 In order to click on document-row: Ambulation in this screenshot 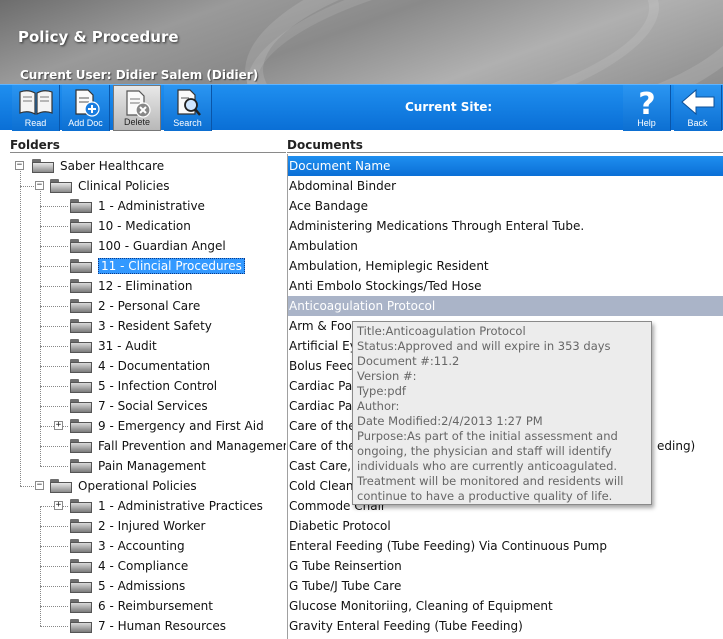, I will do `click(505, 246)`.